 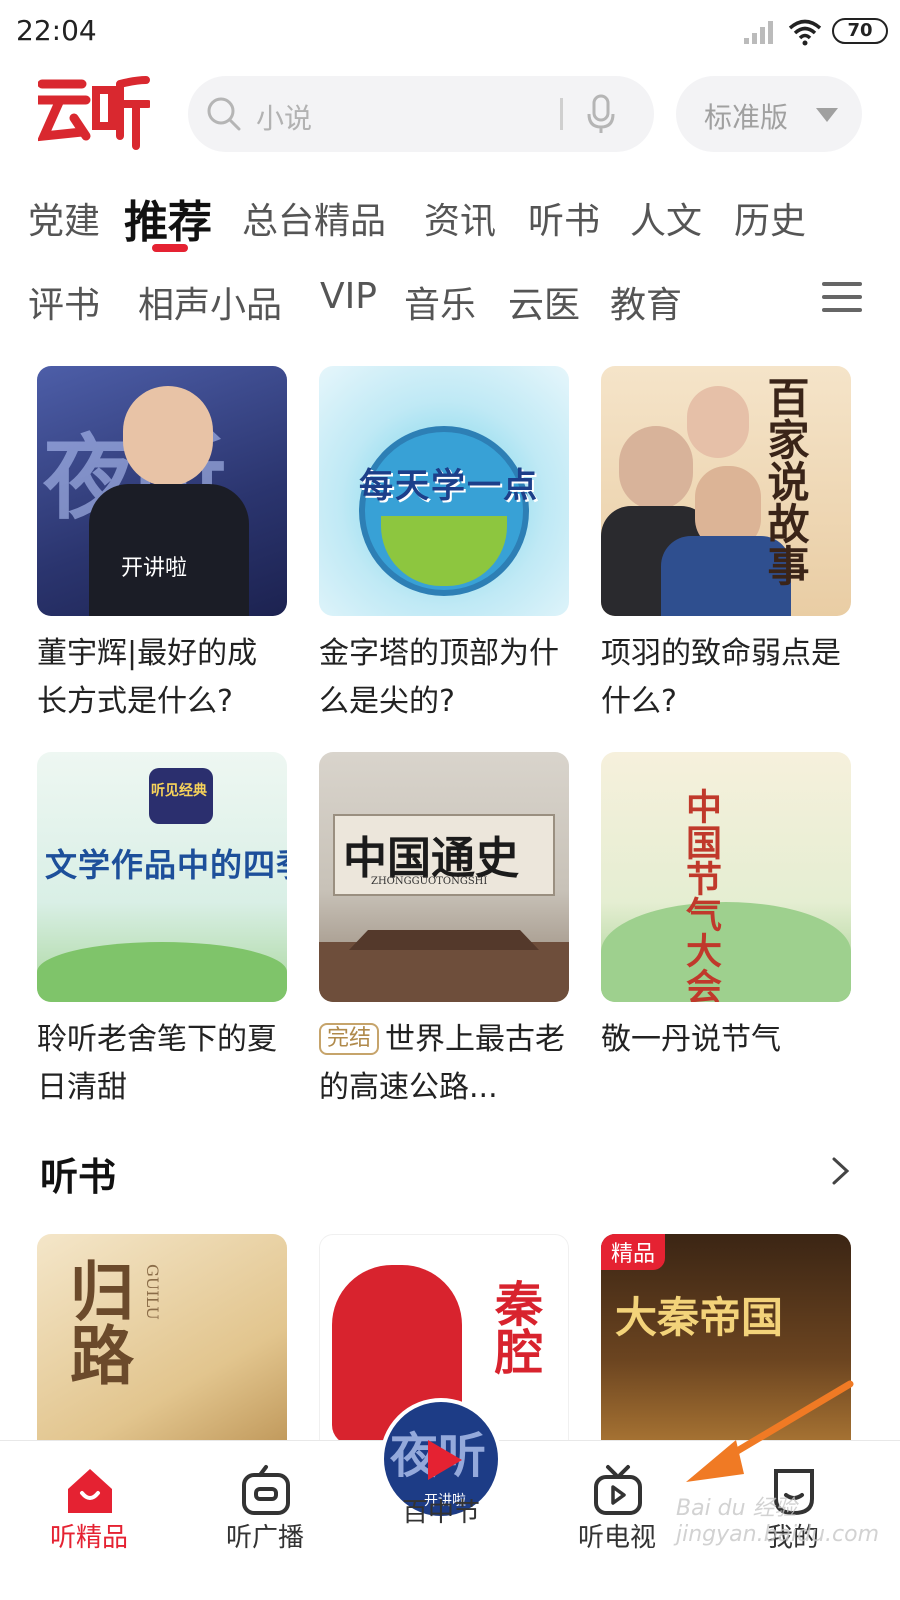 I want to click on app-logo, so click(x=94, y=113).